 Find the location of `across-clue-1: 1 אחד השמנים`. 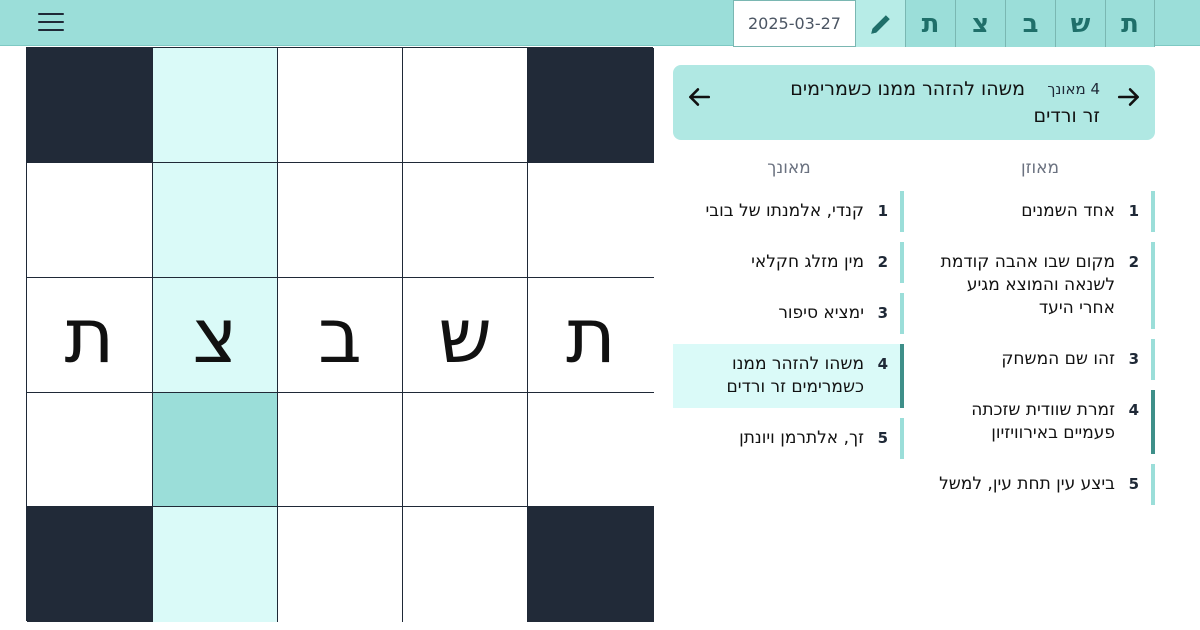

across-clue-1: 1 אחד השמנים is located at coordinates (1036, 211).